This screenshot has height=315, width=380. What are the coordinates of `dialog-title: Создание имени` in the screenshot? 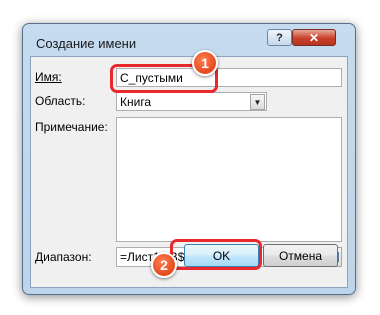 It's located at (86, 43).